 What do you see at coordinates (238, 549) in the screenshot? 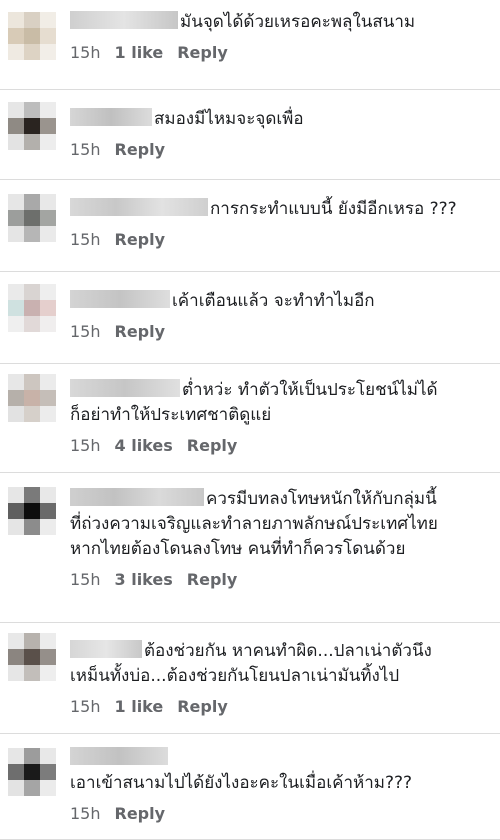
I see `comment-text: หากไทยต้องโดนลงโทษ คนที่ทำก็ควรโดนด้วย` at bounding box center [238, 549].